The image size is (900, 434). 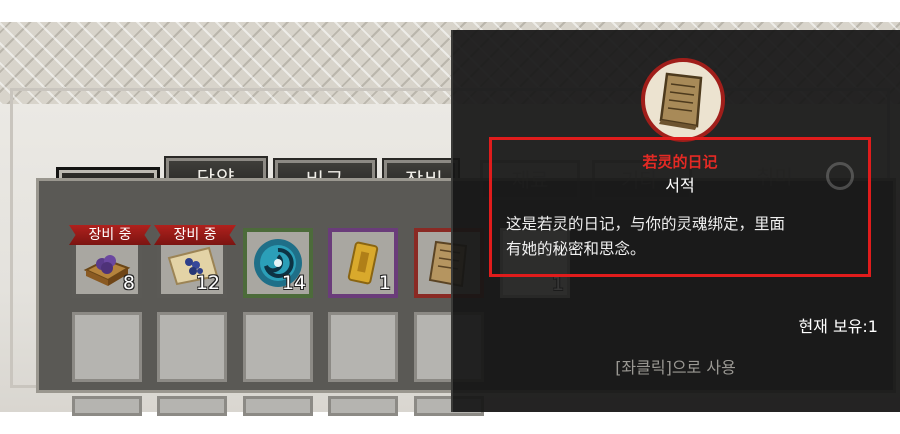 I want to click on diary-book-icon, so click(x=681, y=101).